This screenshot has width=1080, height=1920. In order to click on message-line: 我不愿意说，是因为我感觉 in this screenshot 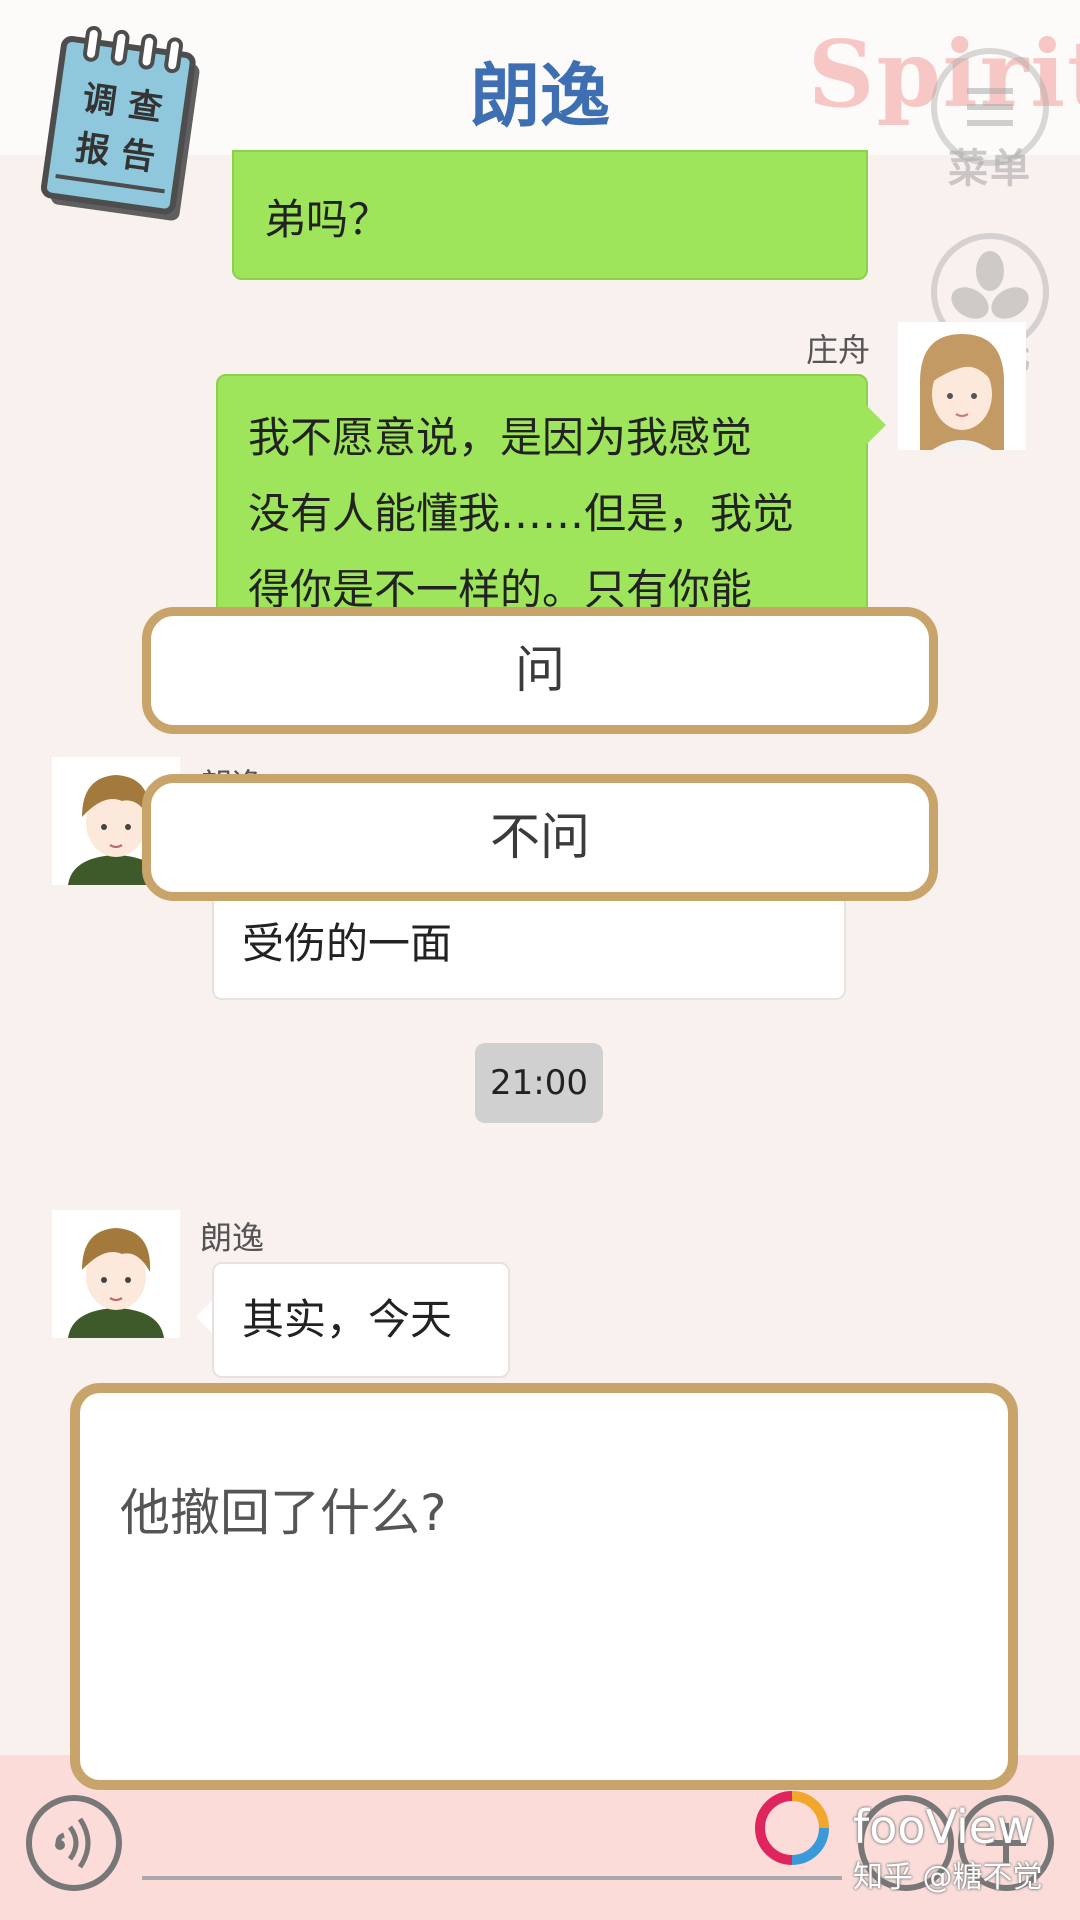, I will do `click(500, 437)`.